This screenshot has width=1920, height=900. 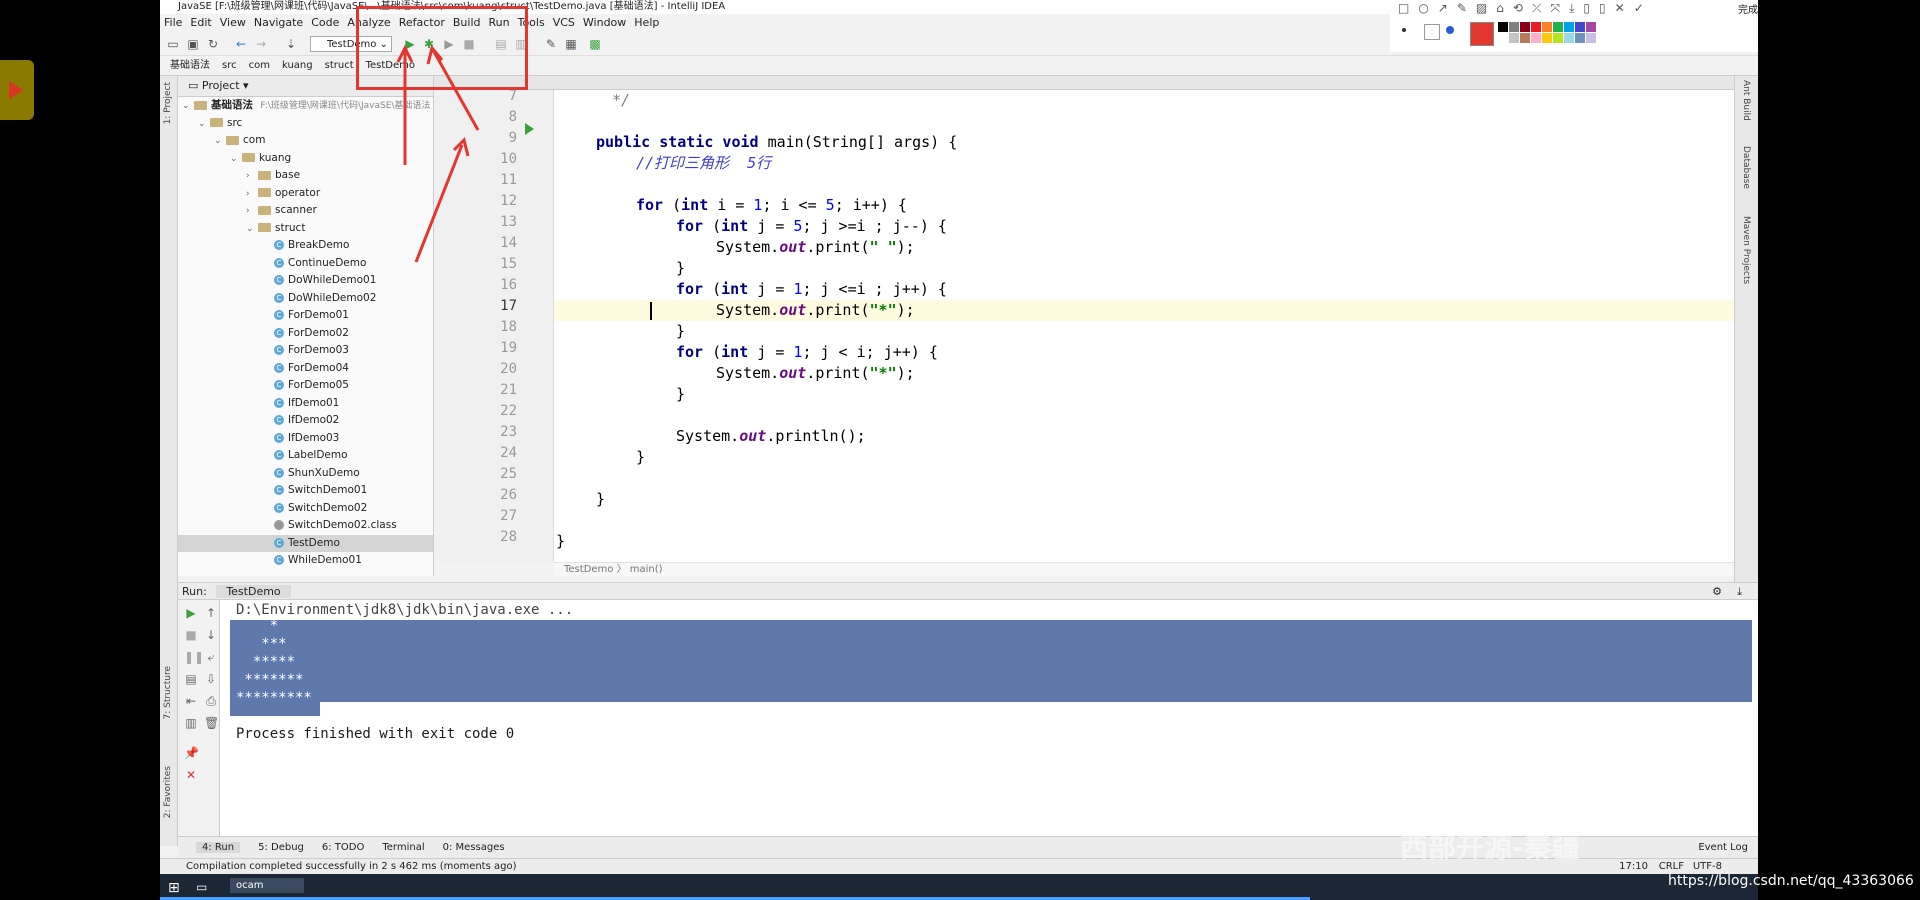 What do you see at coordinates (1633, 867) in the screenshot?
I see `caret-position: 17:10` at bounding box center [1633, 867].